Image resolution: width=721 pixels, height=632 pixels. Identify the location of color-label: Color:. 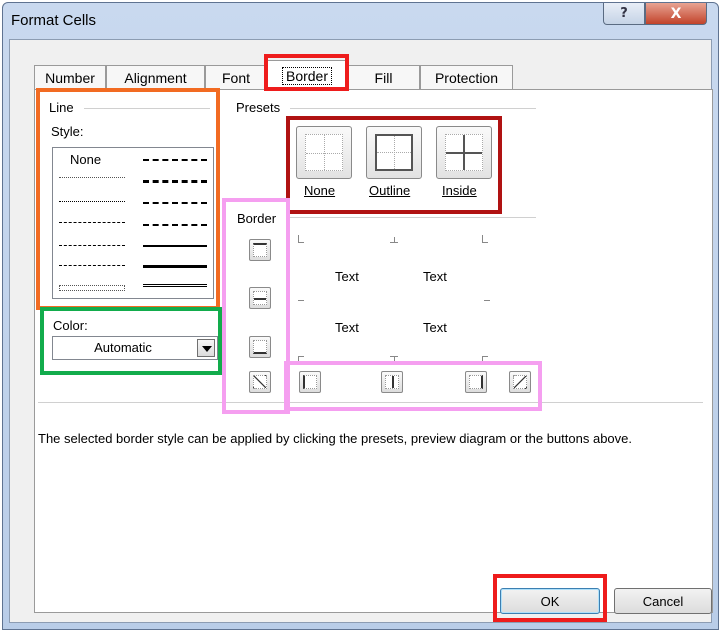
(70, 325).